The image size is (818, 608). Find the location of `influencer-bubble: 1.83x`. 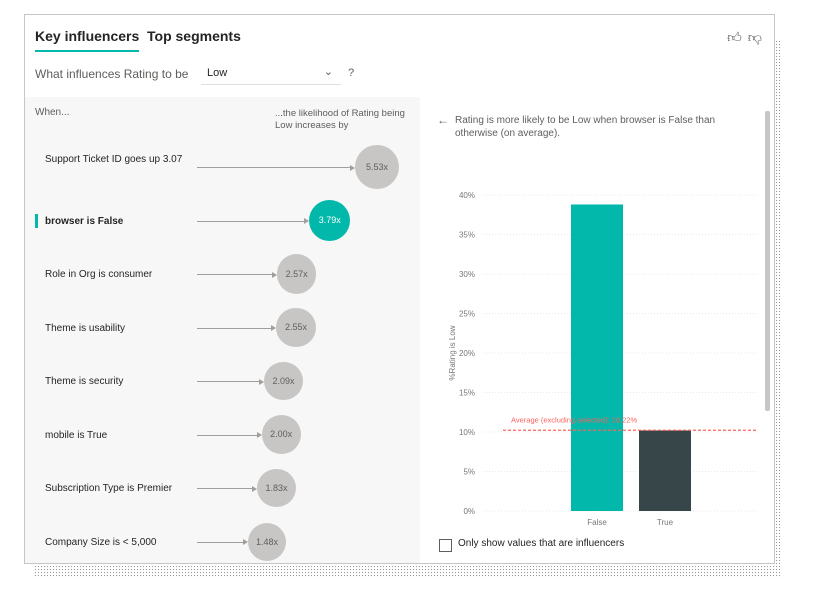

influencer-bubble: 1.83x is located at coordinates (276, 488).